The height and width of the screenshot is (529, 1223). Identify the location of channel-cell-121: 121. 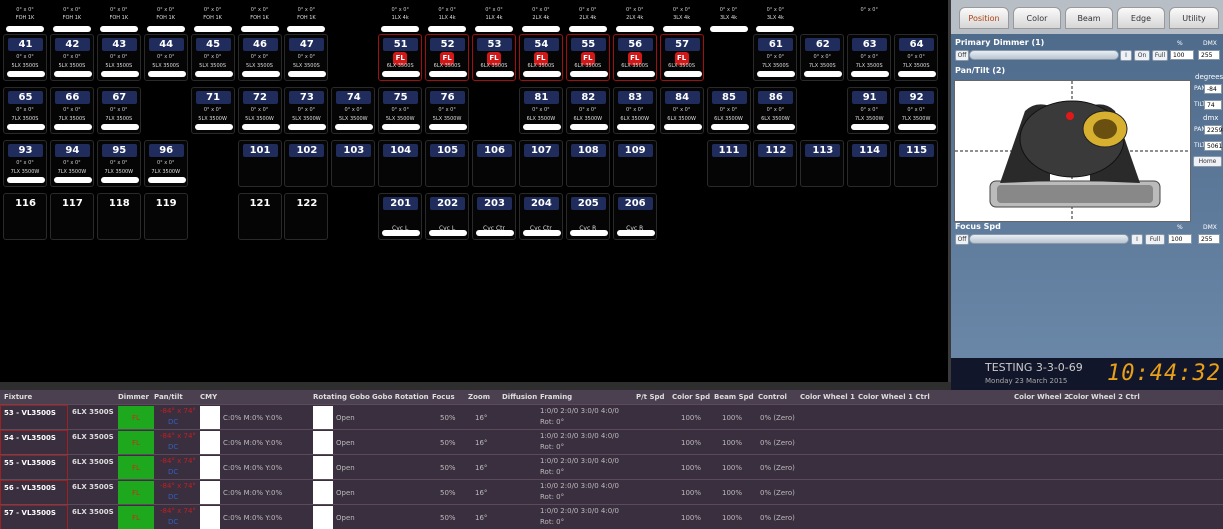
(259, 216).